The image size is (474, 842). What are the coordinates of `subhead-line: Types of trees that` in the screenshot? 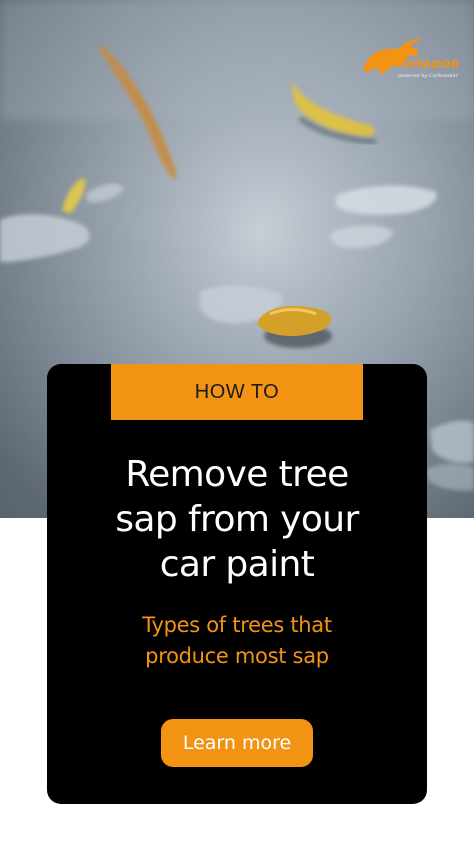 It's located at (237, 625).